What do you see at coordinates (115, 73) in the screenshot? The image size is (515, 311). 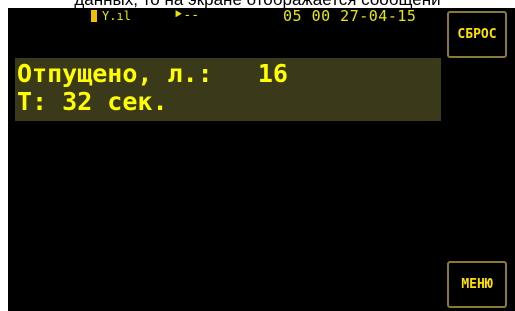 I see `dispensed-label: Отпущено, л.:` at bounding box center [115, 73].